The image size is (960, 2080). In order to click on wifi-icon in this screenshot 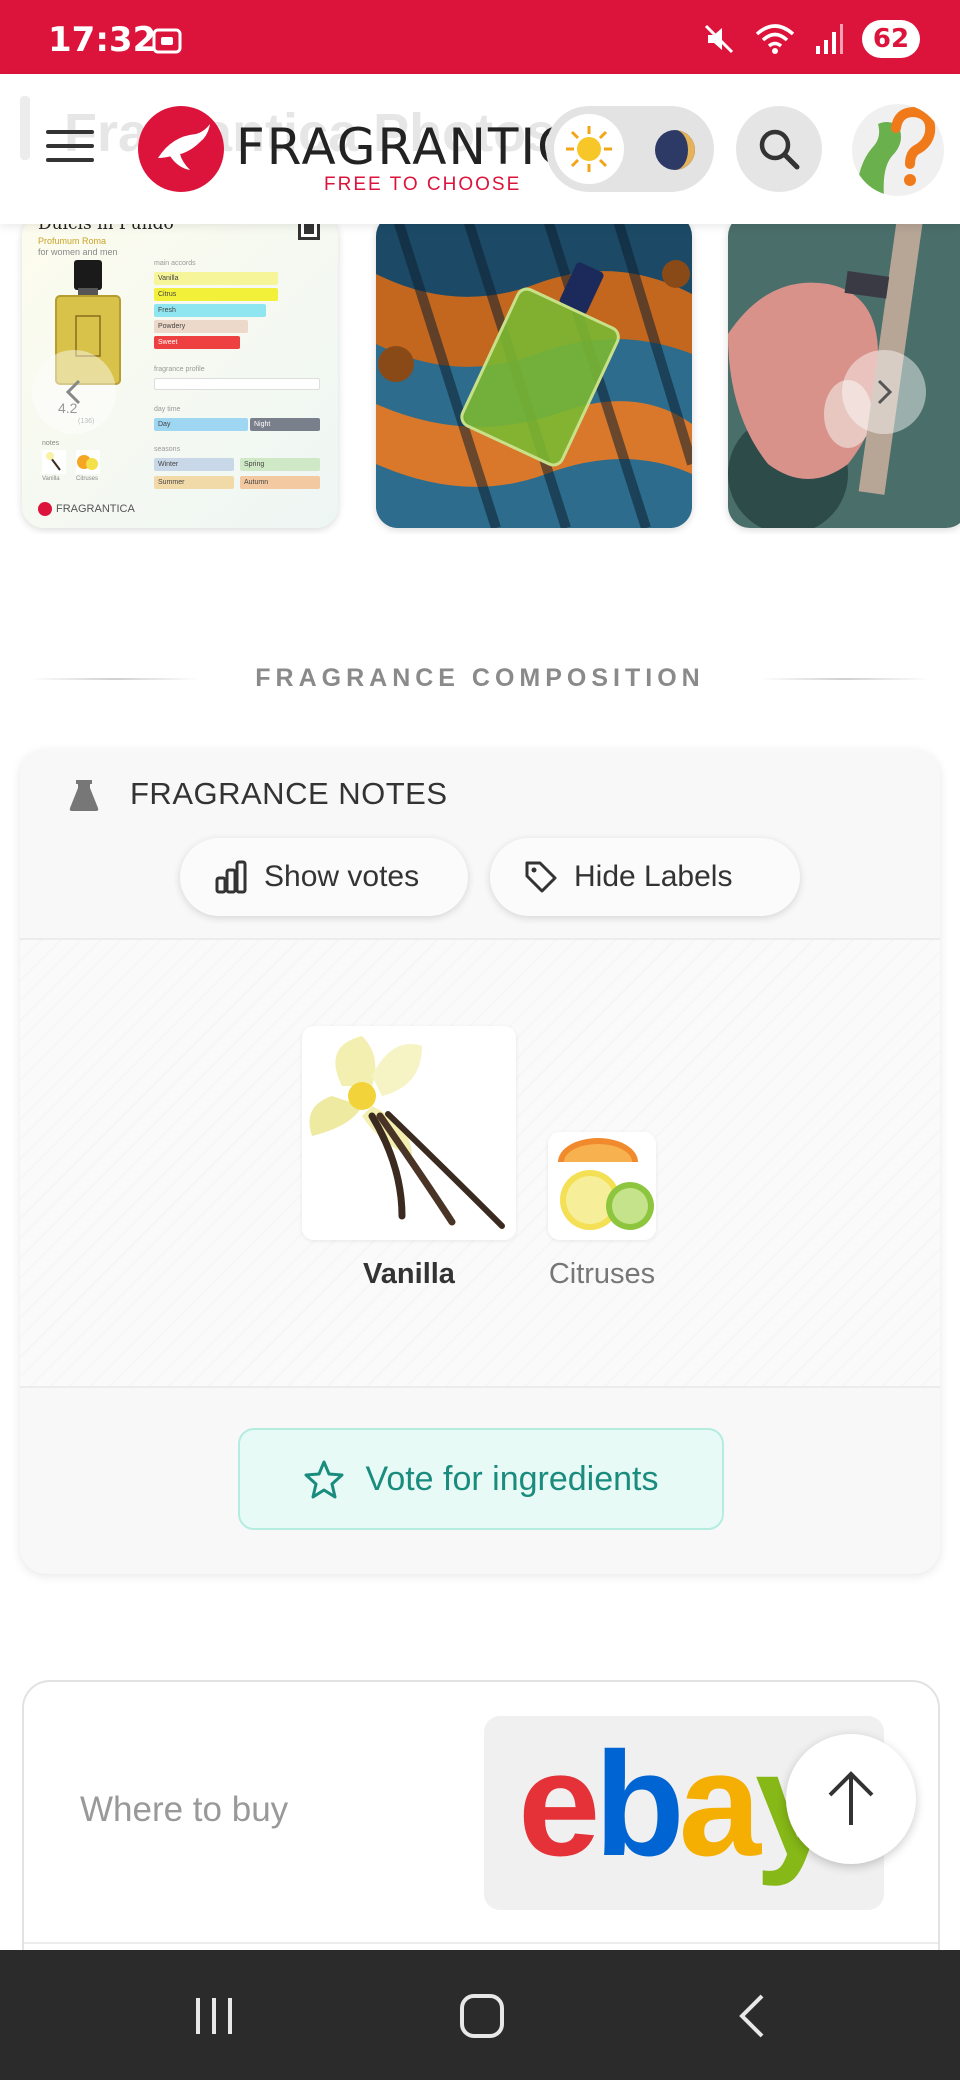, I will do `click(775, 39)`.